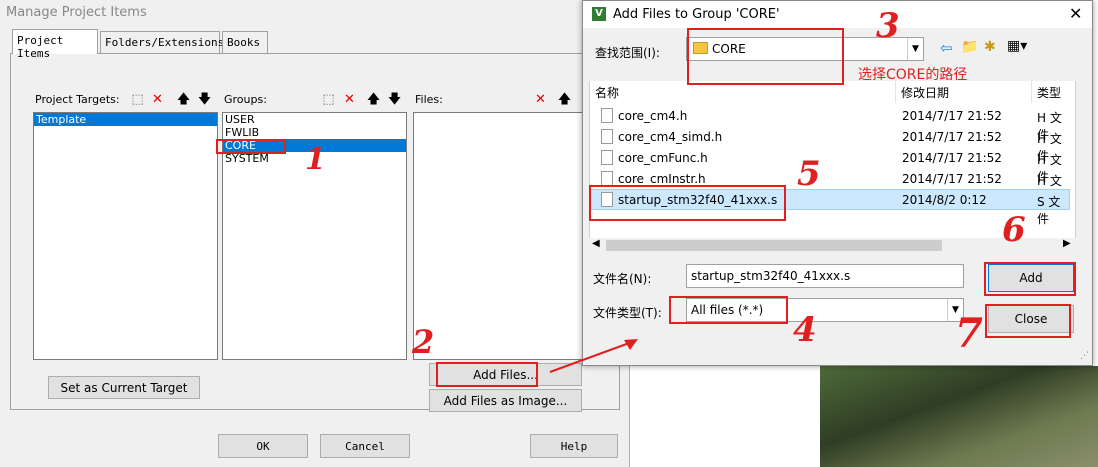 This screenshot has width=1098, height=467. Describe the element at coordinates (959, 416) in the screenshot. I see `desktop-background` at that location.